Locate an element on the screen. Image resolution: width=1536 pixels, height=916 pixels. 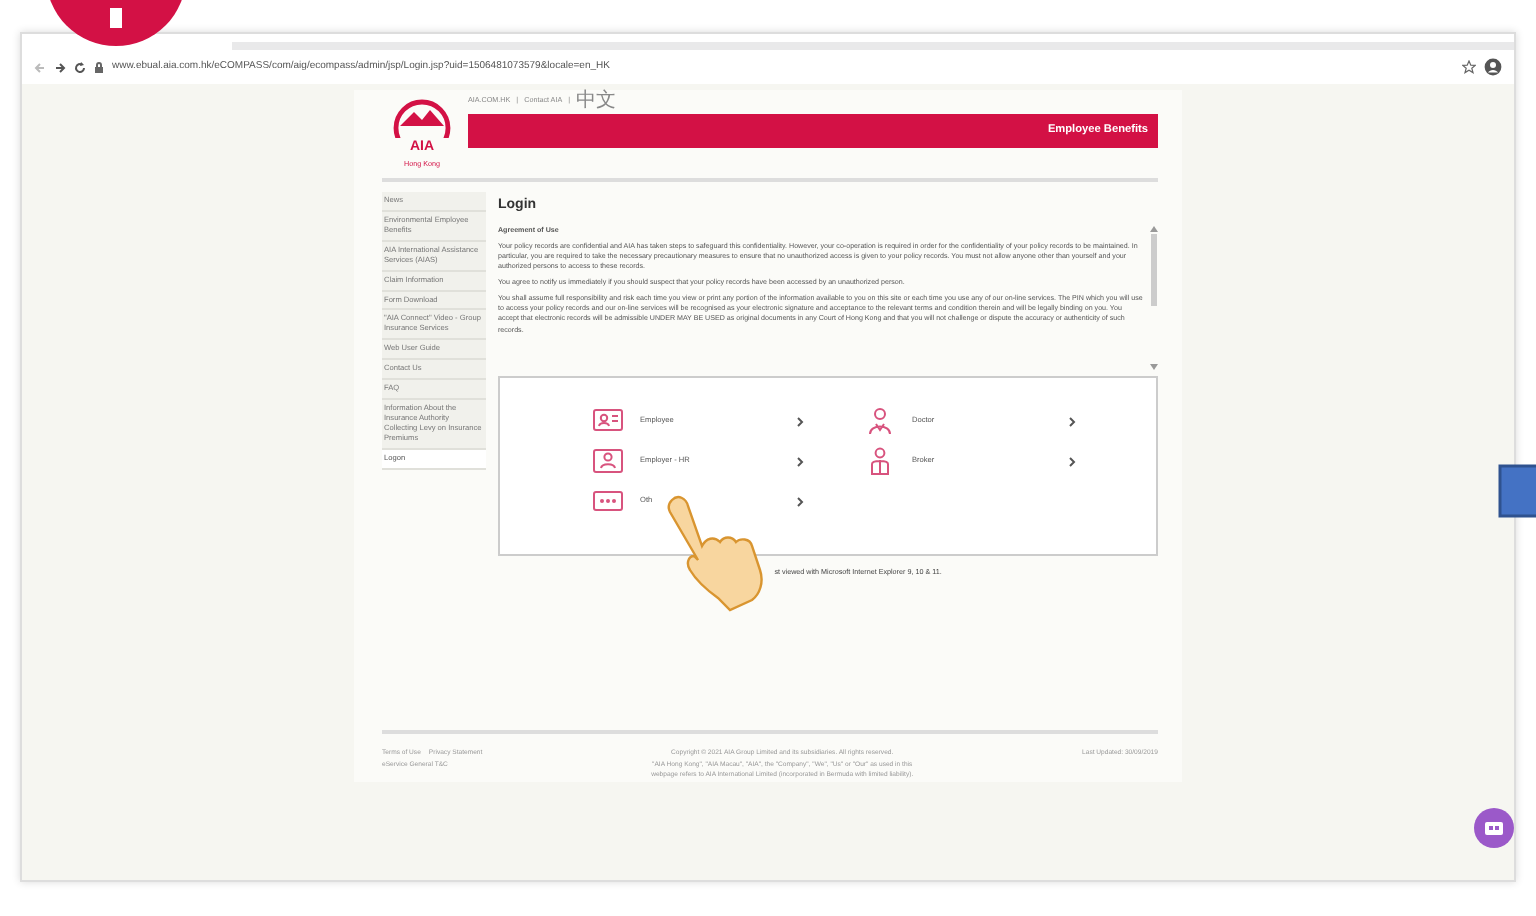
star-icon is located at coordinates (1469, 67).